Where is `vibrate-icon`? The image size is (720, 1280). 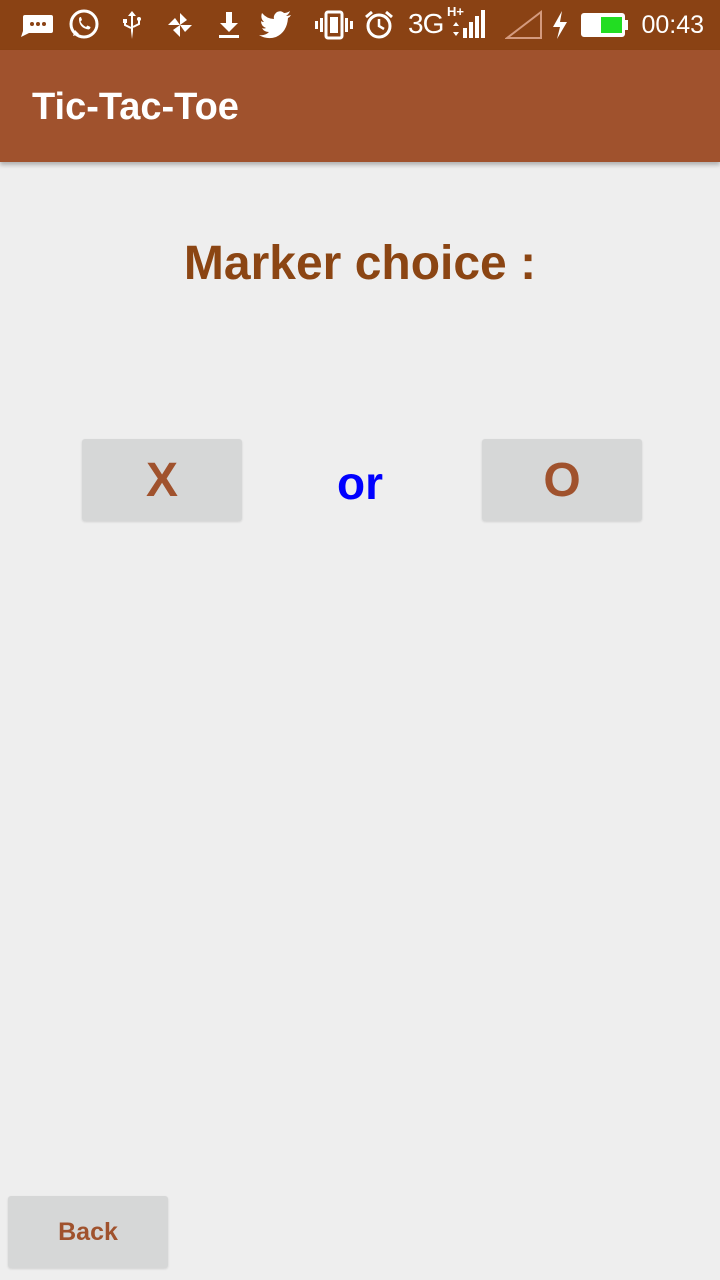
vibrate-icon is located at coordinates (334, 25).